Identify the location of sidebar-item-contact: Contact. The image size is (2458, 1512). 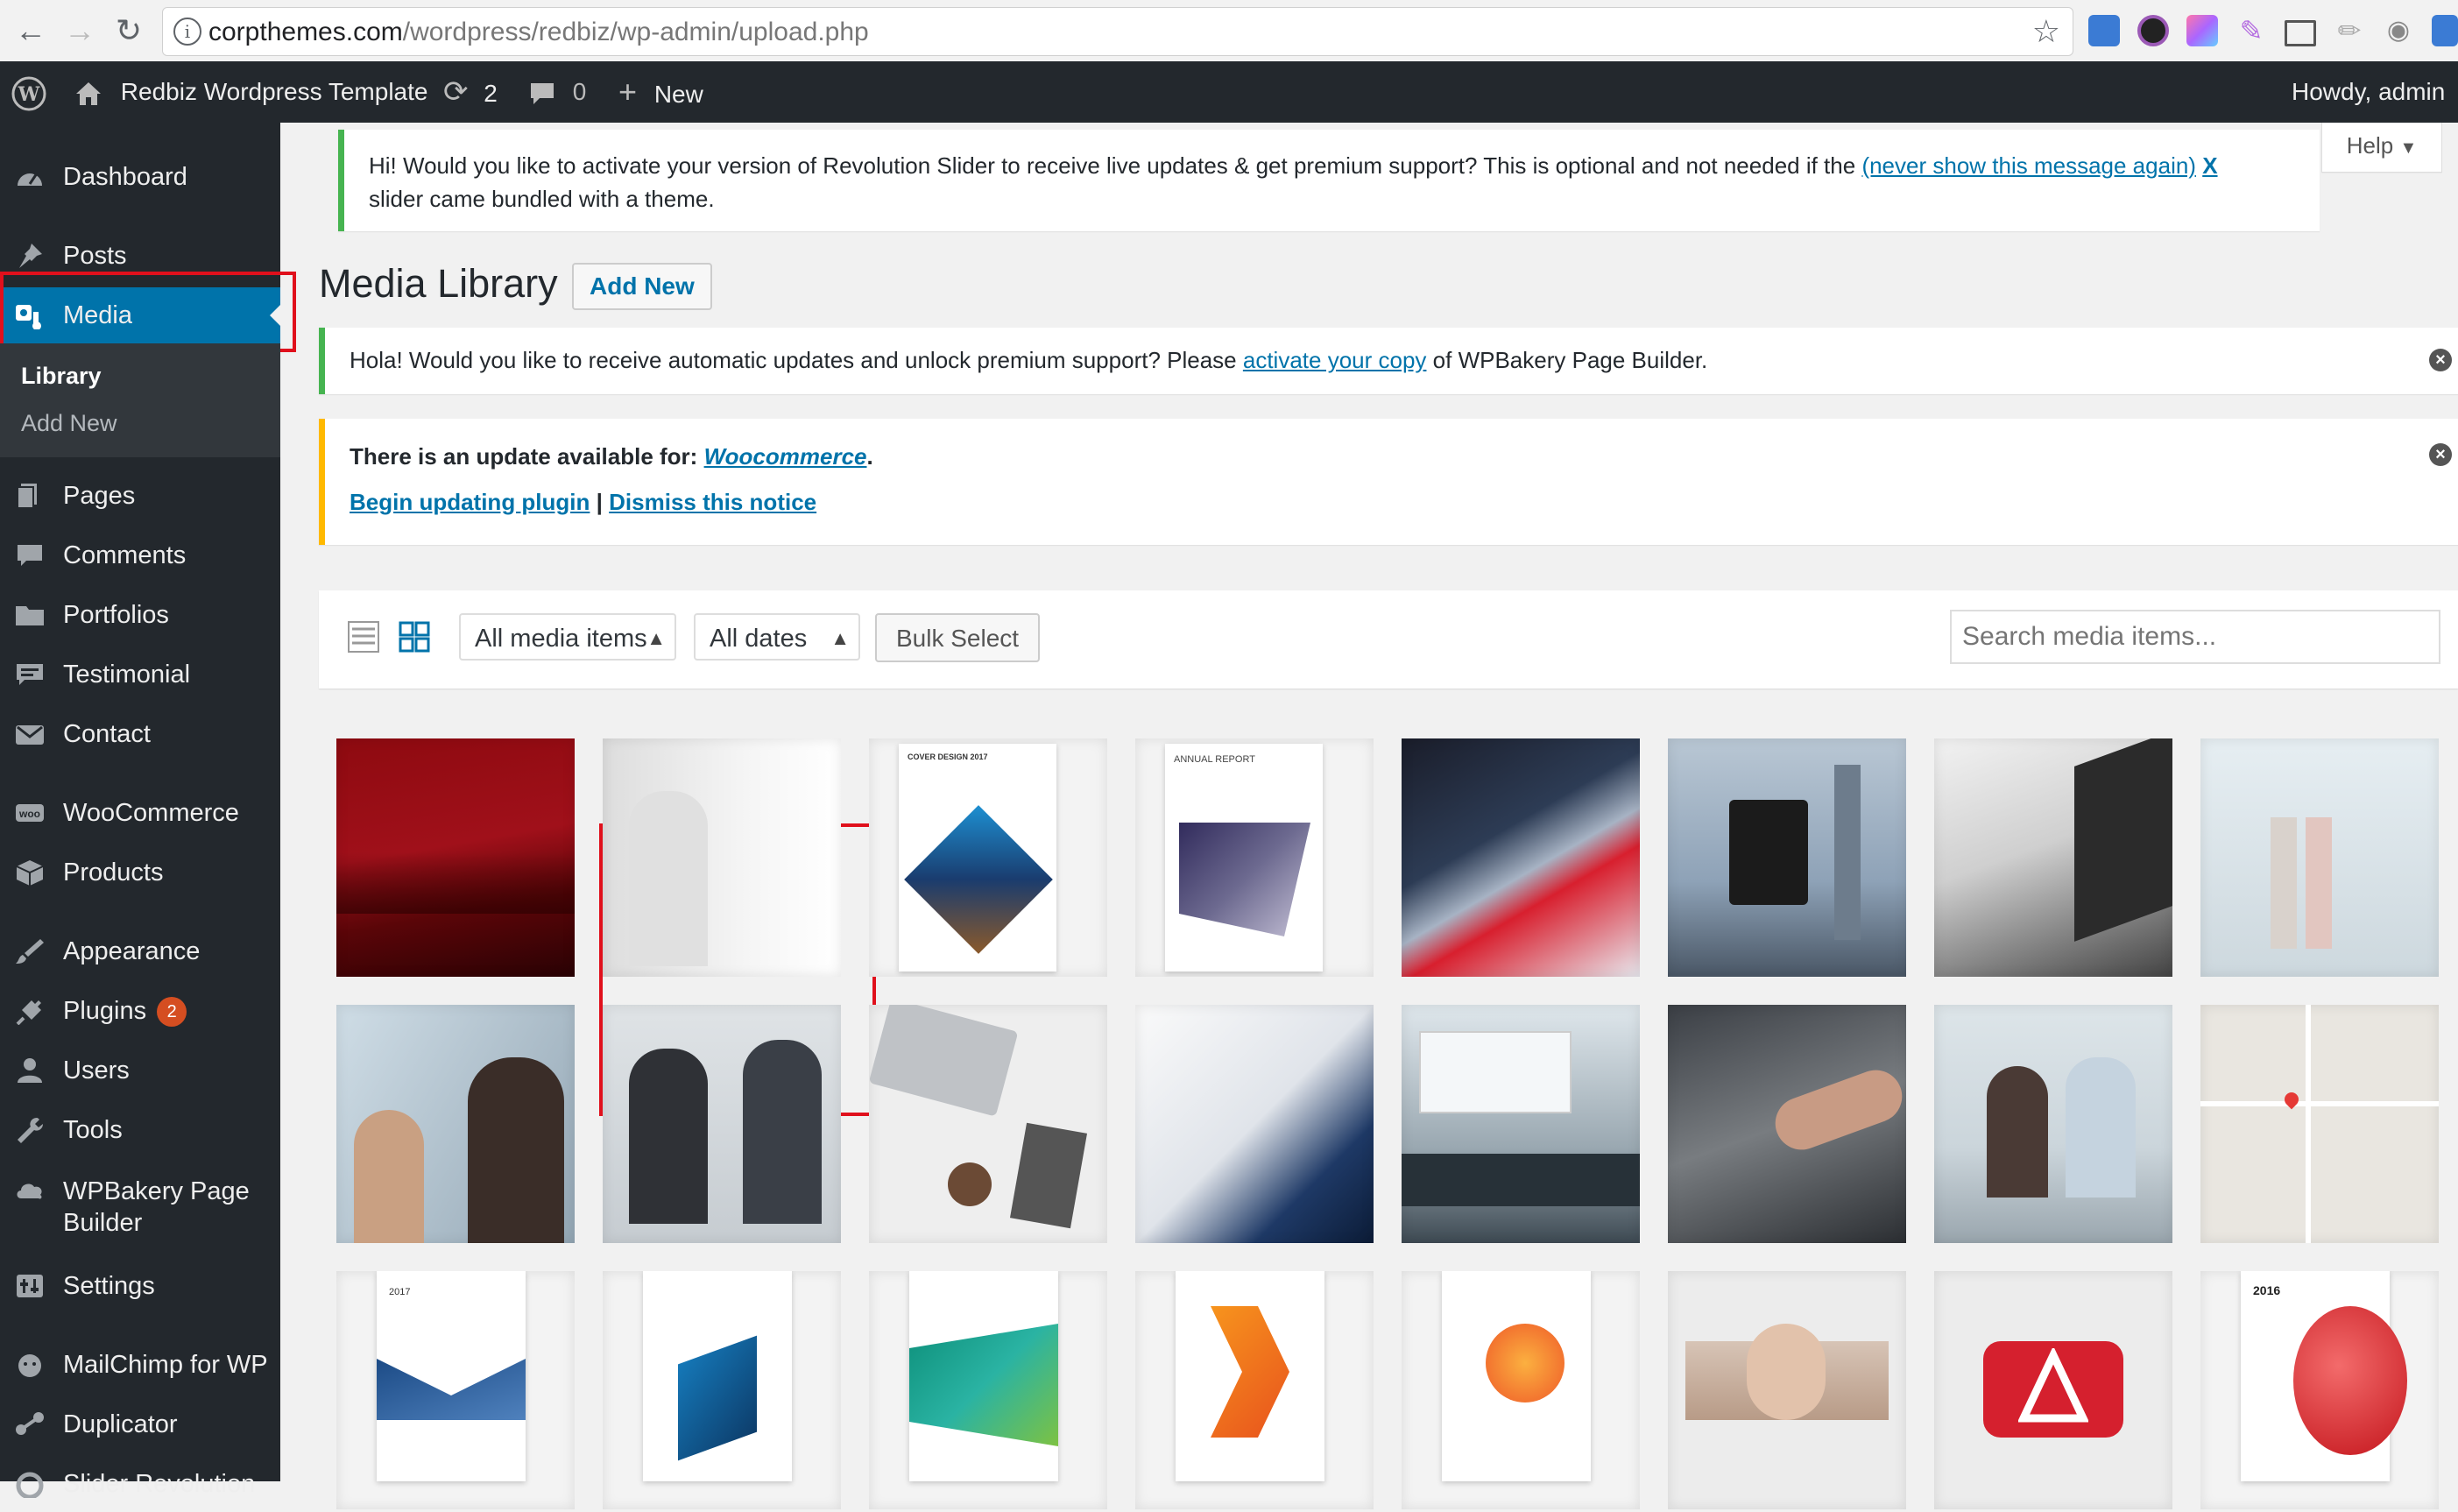
(140, 734).